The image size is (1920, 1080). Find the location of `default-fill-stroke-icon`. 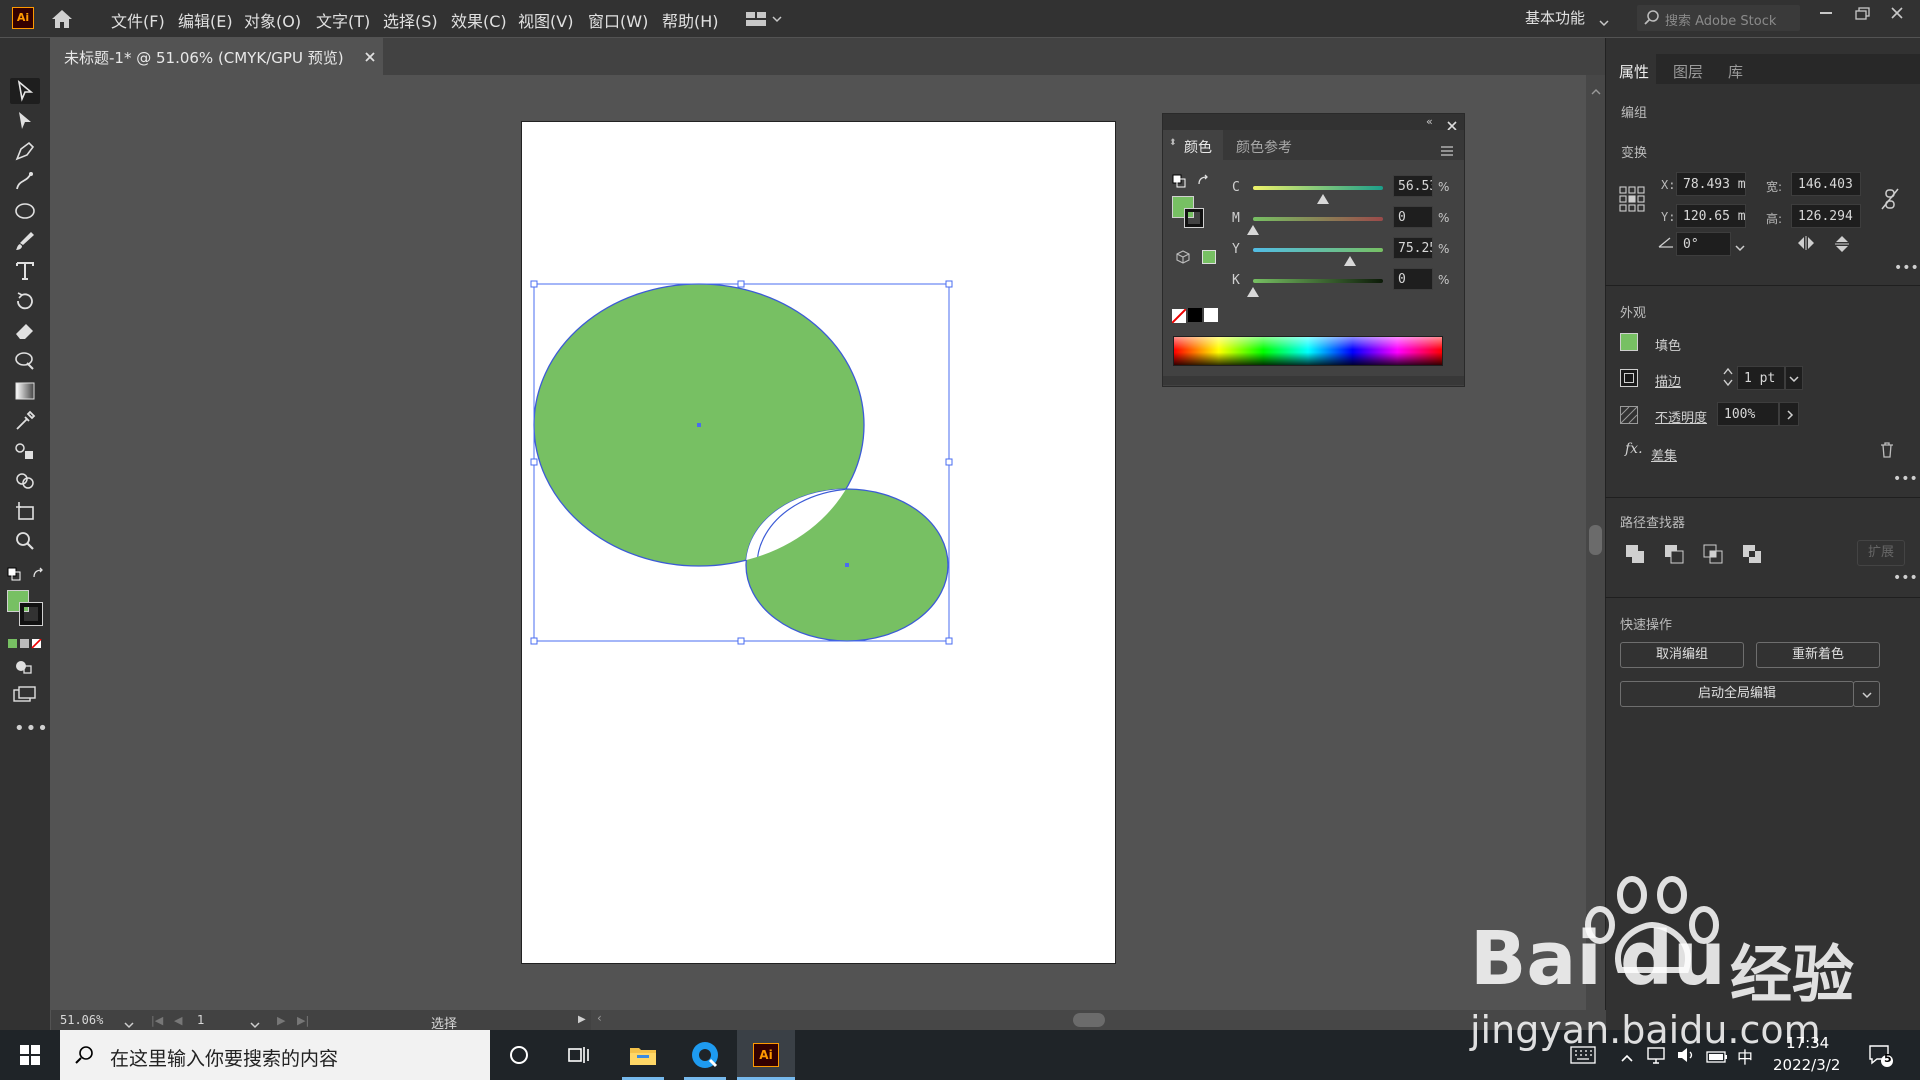

default-fill-stroke-icon is located at coordinates (1179, 182).